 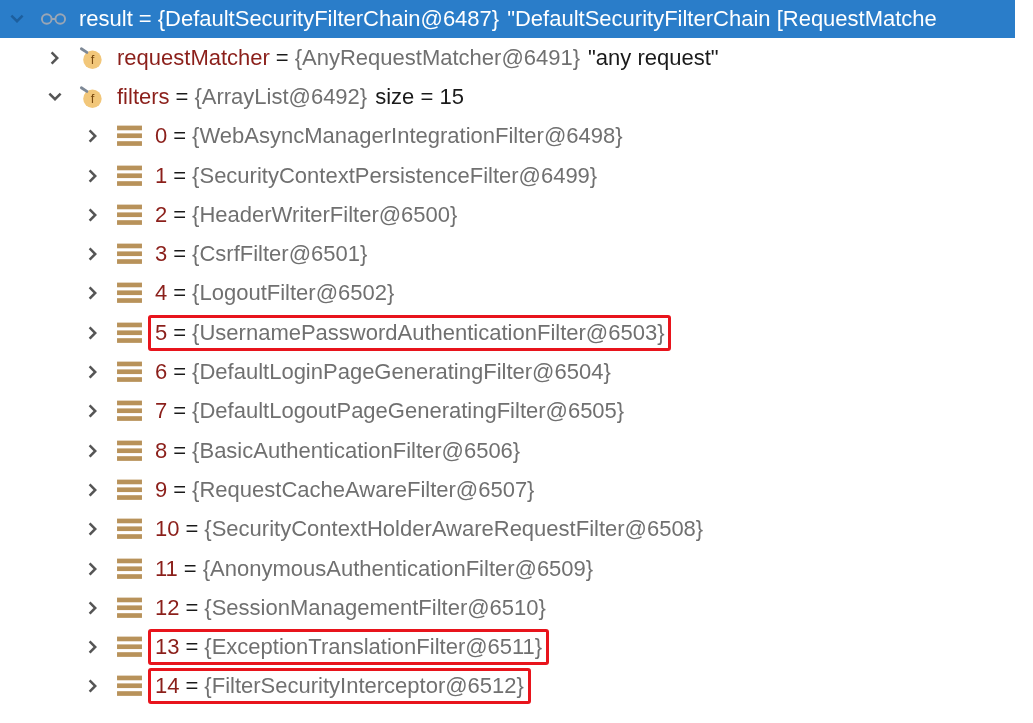 I want to click on variable-label: filters = {ArrayList@6492} size = 15, so click(x=290, y=96).